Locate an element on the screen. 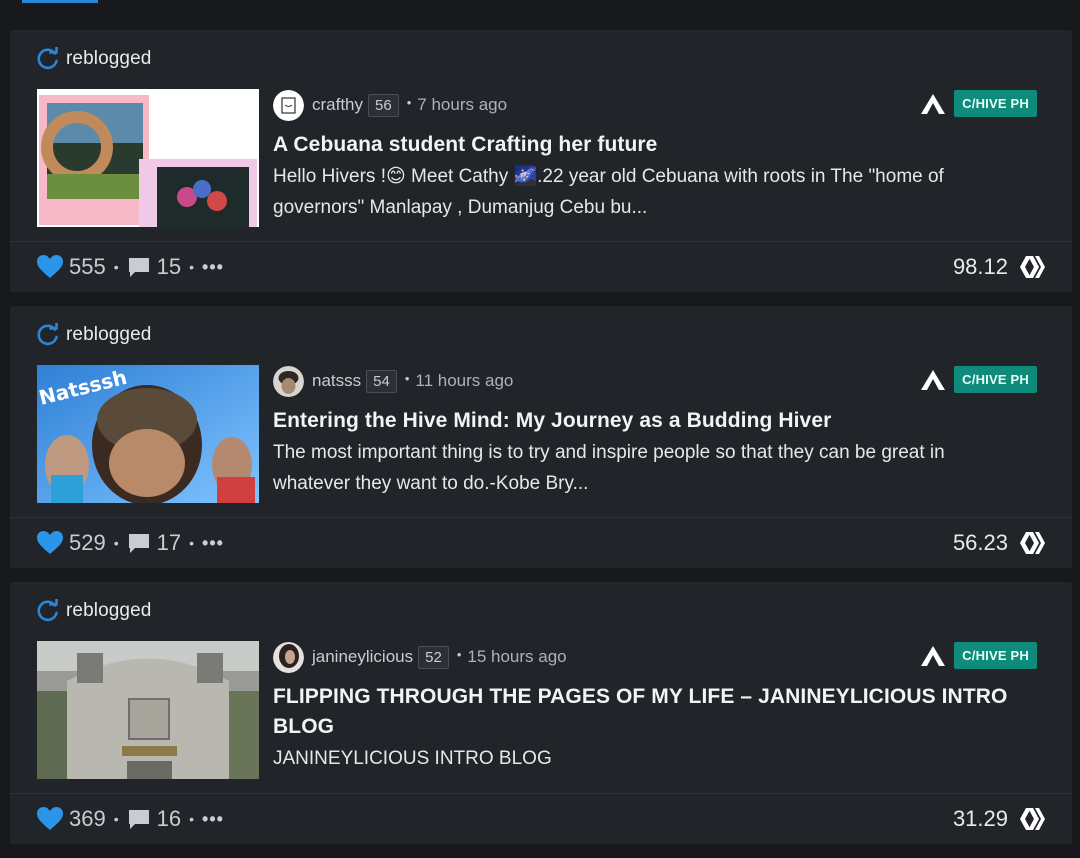  post-thumbnail: Natsssh is located at coordinates (148, 434).